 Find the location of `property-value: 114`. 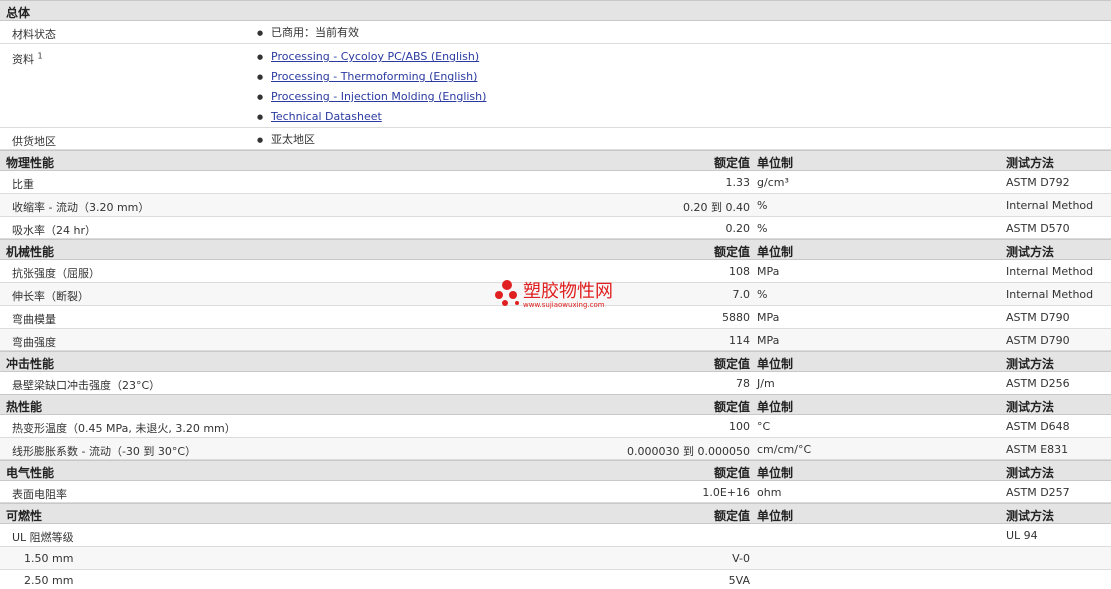

property-value: 114 is located at coordinates (739, 340).